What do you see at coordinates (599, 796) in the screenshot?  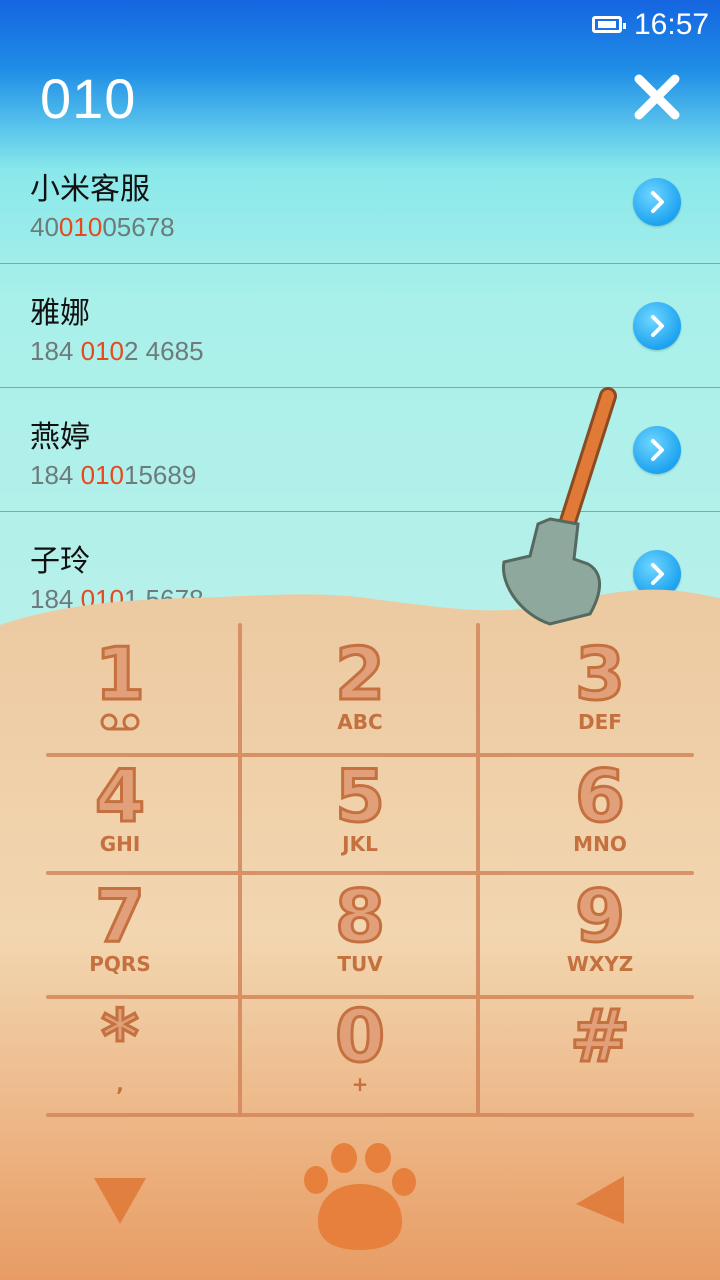 I see `key-digit: 6` at bounding box center [599, 796].